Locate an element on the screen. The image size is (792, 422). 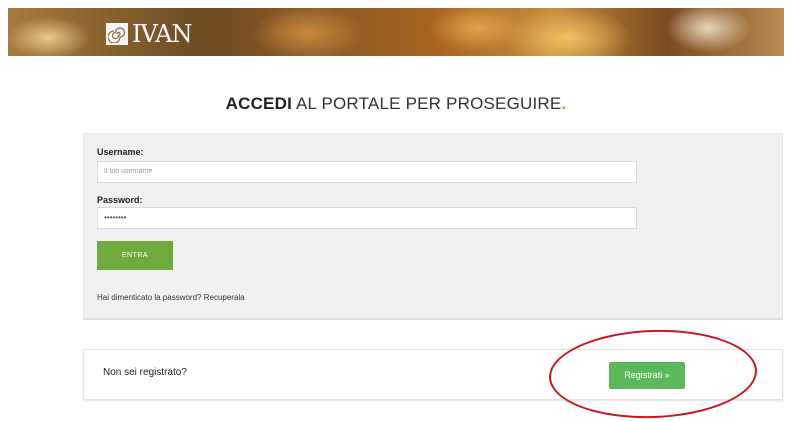
page-title-rest: AL PORTALE PER PROSEGUIRE is located at coordinates (427, 103).